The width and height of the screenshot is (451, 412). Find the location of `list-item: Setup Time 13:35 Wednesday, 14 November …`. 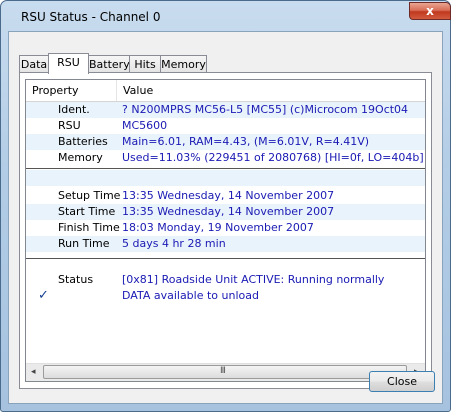

list-item: Setup Time 13:35 Wednesday, 14 November … is located at coordinates (225, 196).